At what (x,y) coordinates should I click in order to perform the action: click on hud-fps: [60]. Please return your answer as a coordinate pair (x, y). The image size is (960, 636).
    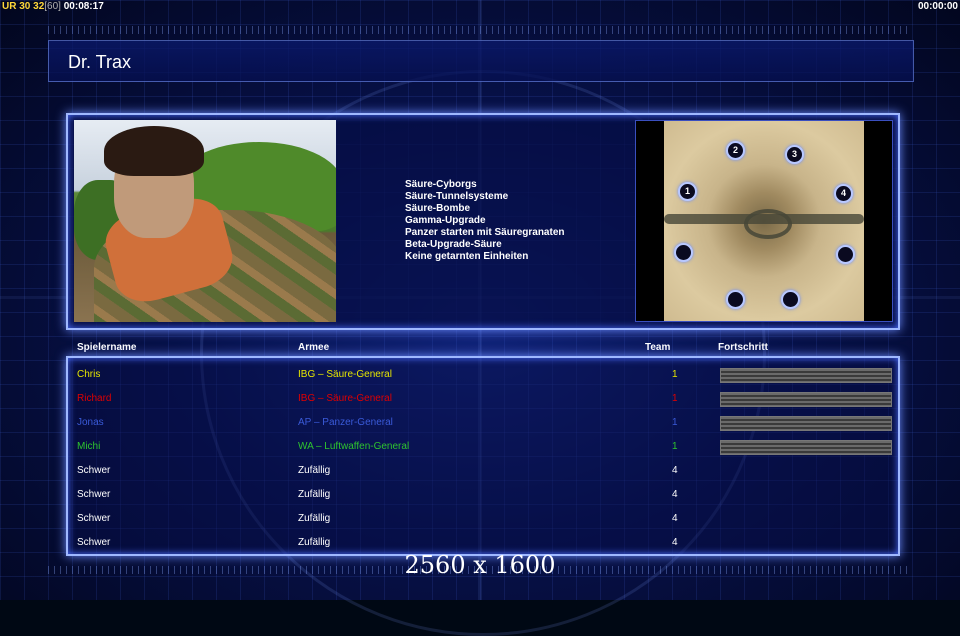
    Looking at the image, I should click on (52, 6).